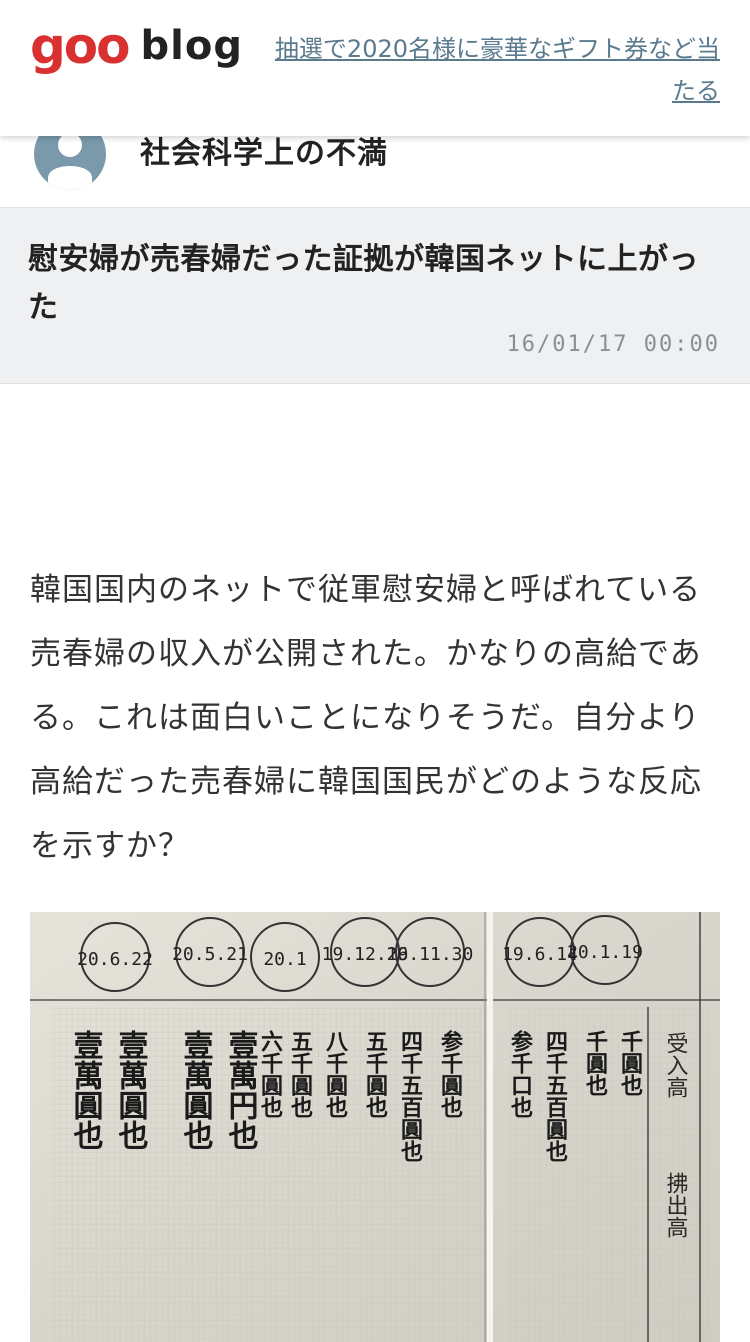 The height and width of the screenshot is (1342, 750). I want to click on postmark-date: 19.11.30, so click(430, 954).